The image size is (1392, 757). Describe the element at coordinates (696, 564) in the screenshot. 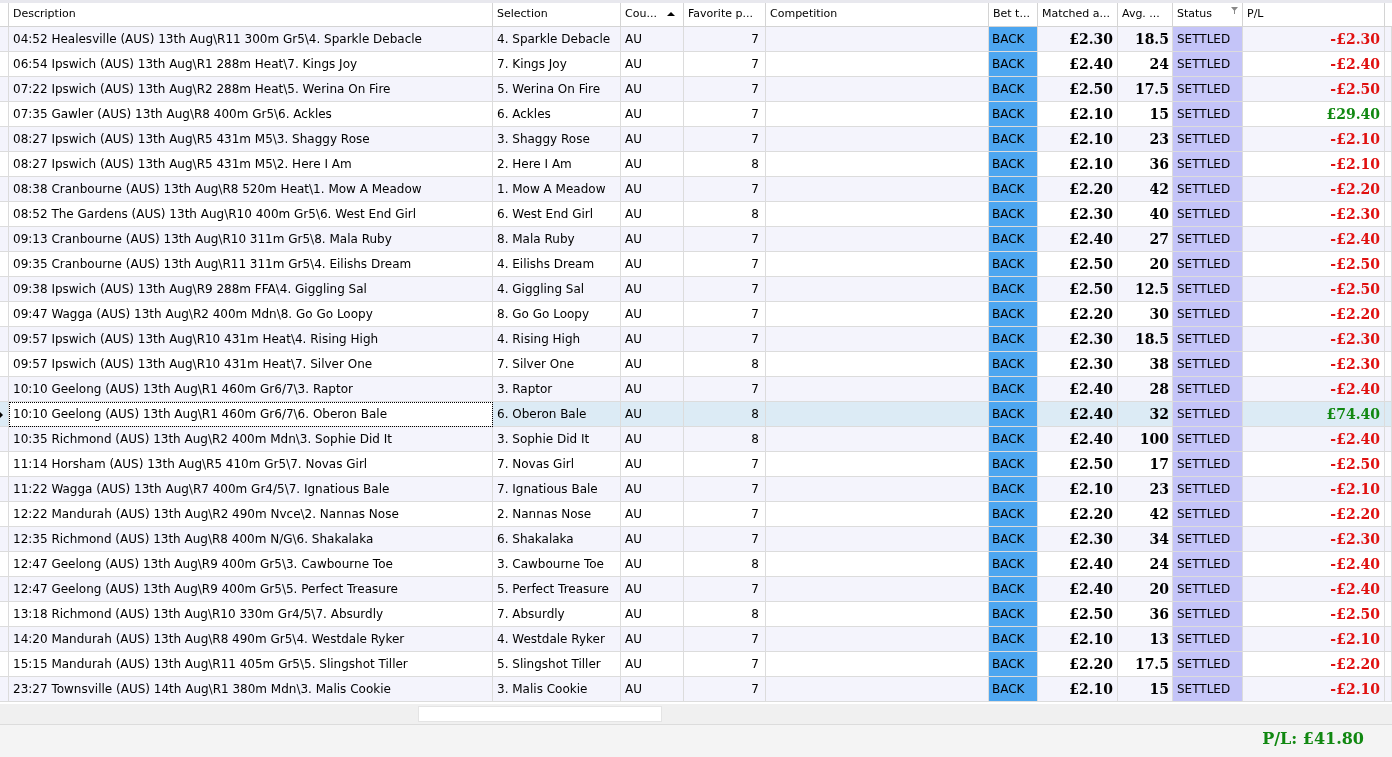

I see `table-row: 12:47 Geelong (AUS) 13th Aug\R9 400m Gr5\3. Cawbourne Toe 3. Cawbourne Toe AU 8 BACK £2.40 24 SETTLED -£2.40` at that location.